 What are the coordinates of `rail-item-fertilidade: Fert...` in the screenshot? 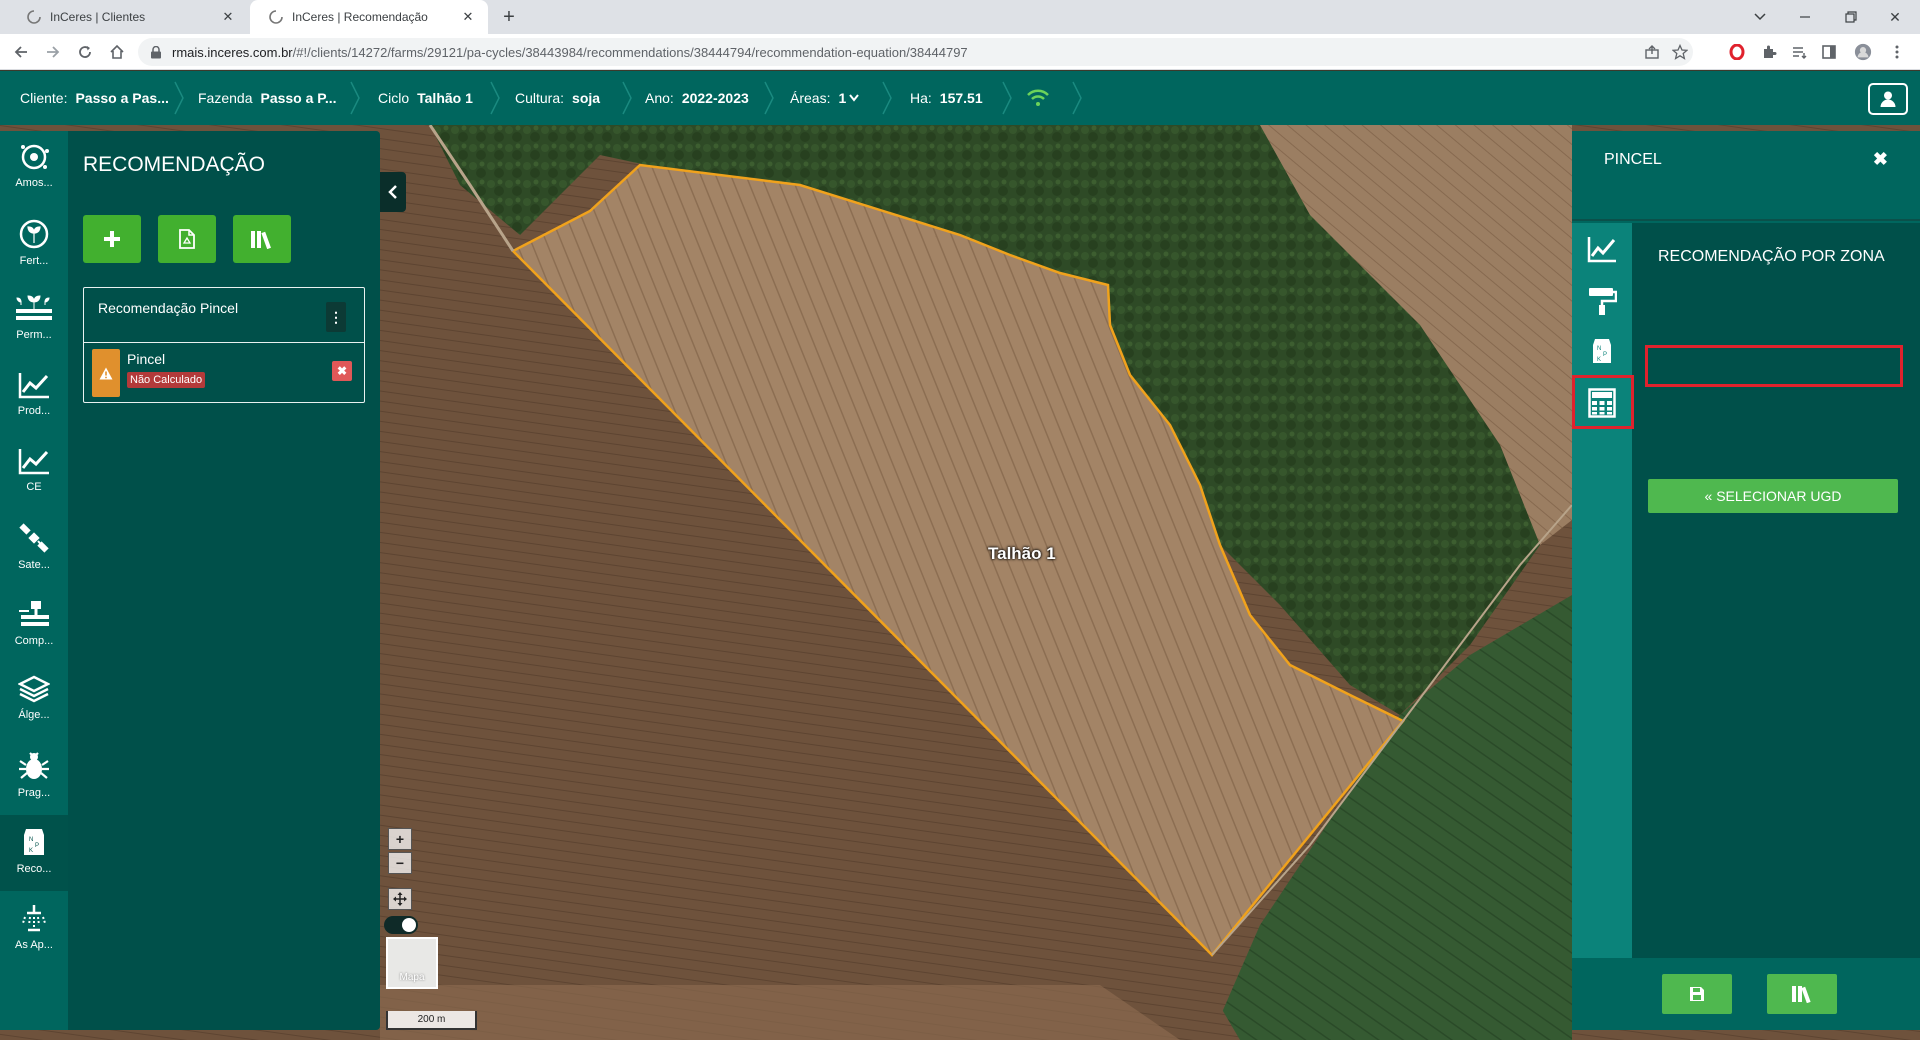 It's located at (34, 245).